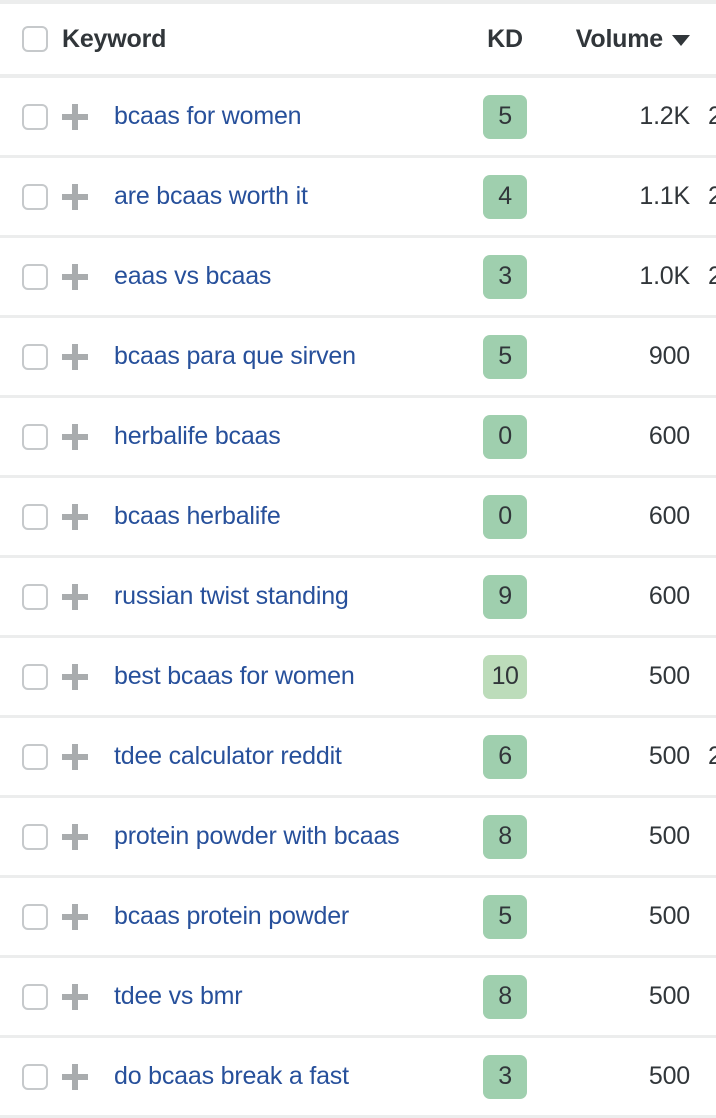 This screenshot has height=1118, width=716. I want to click on keyword-link: bcaas protein powder, so click(288, 916).